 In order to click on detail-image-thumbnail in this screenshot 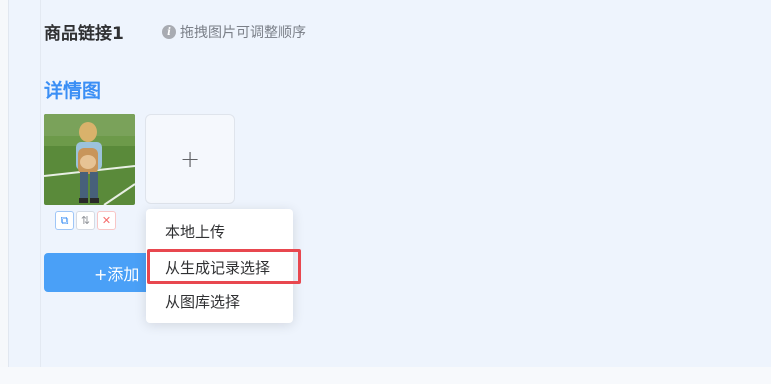, I will do `click(89, 159)`.